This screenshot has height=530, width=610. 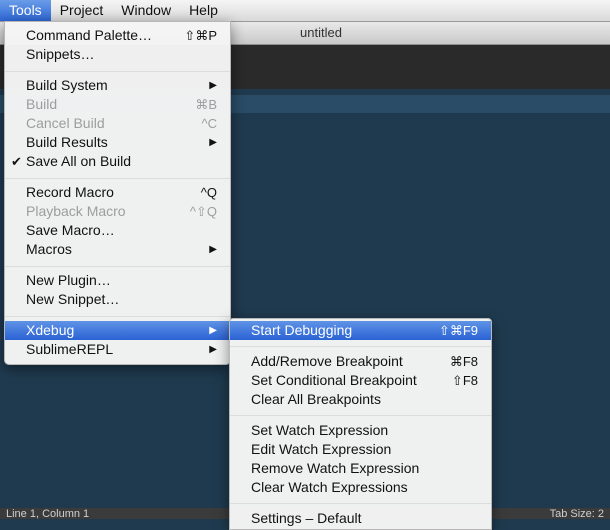 I want to click on menu-item-remove-watch-expression: Remove Watch Expression, so click(x=360, y=468).